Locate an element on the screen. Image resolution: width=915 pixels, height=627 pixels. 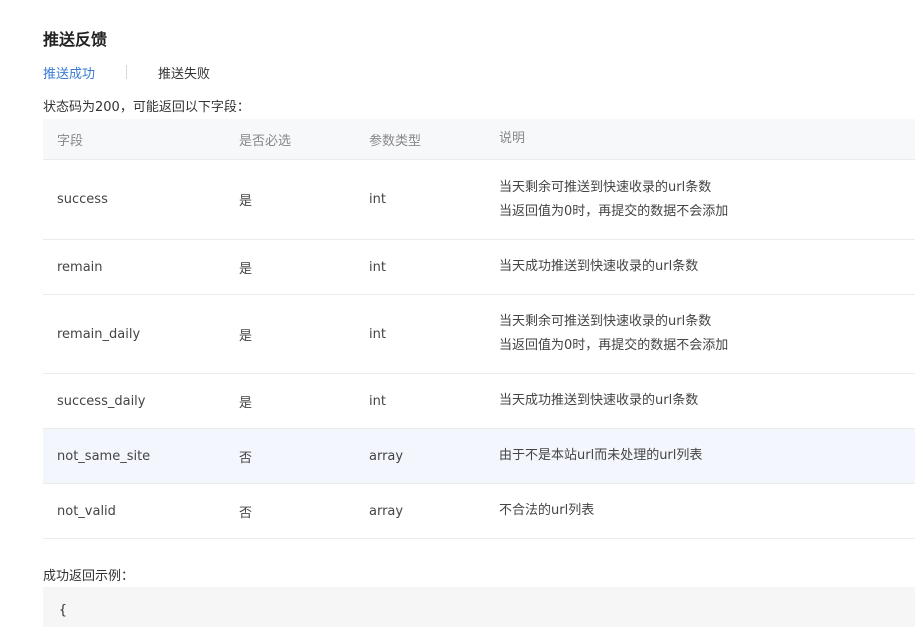
tab-divider is located at coordinates (127, 72).